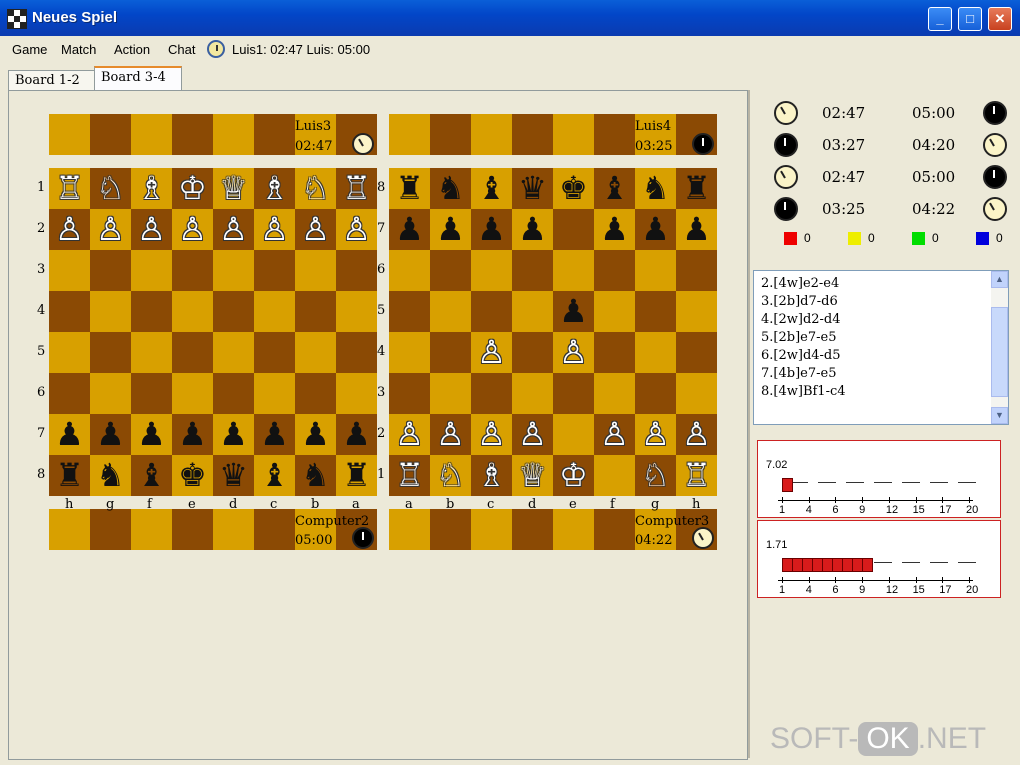 This screenshot has width=1020, height=765. I want to click on scroll-down-icon: ▼, so click(999, 415).